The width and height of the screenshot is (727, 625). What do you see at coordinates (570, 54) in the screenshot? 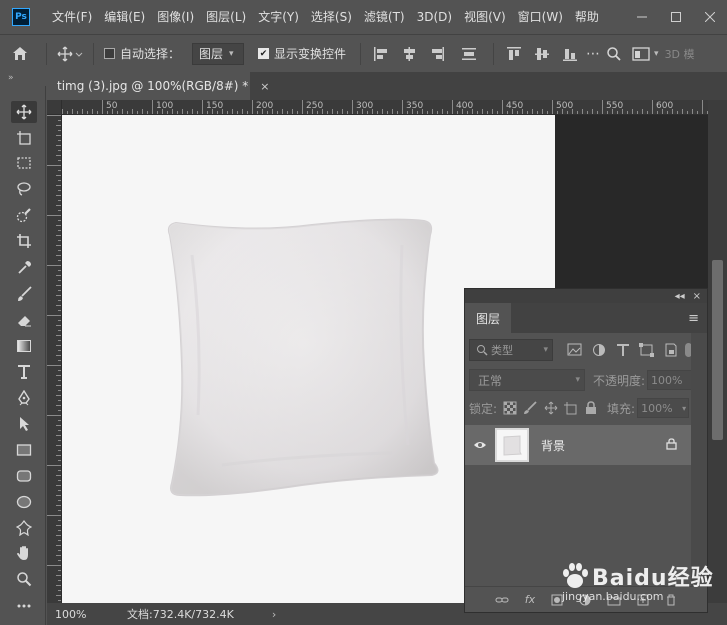
I see `align-bottom-icon` at bounding box center [570, 54].